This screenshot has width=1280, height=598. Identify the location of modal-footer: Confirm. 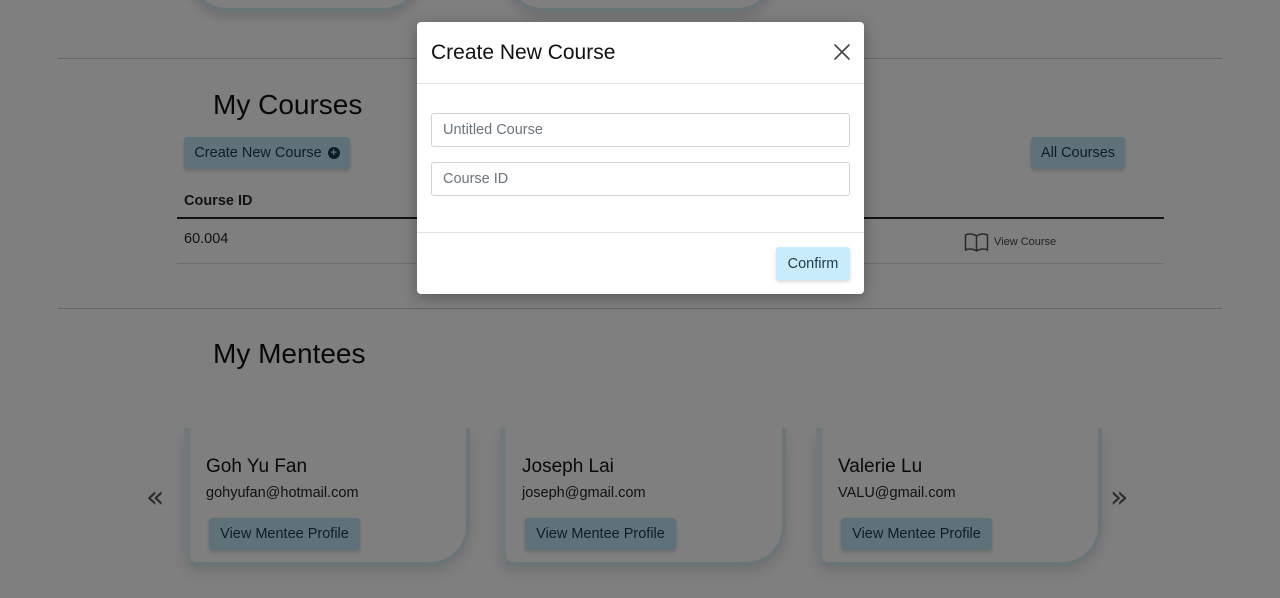
(640, 263).